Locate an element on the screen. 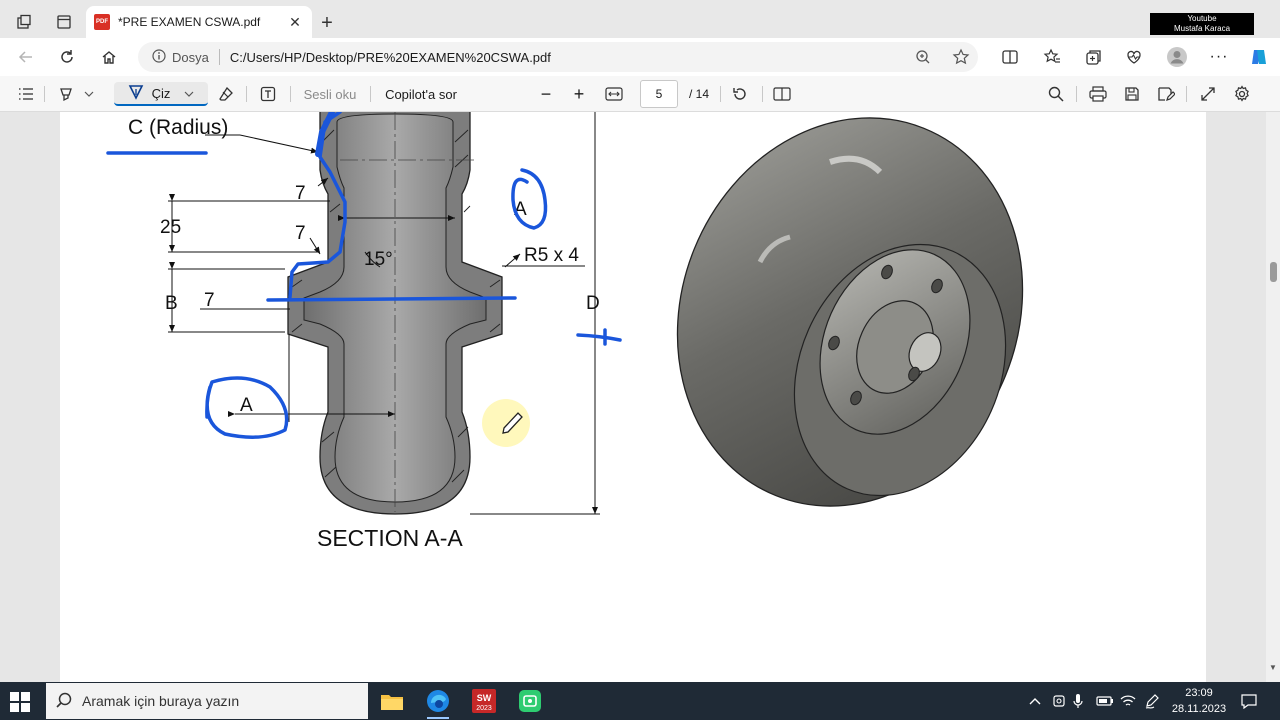 The width and height of the screenshot is (1280, 720). draw-chevron-icon is located at coordinates (189, 93).